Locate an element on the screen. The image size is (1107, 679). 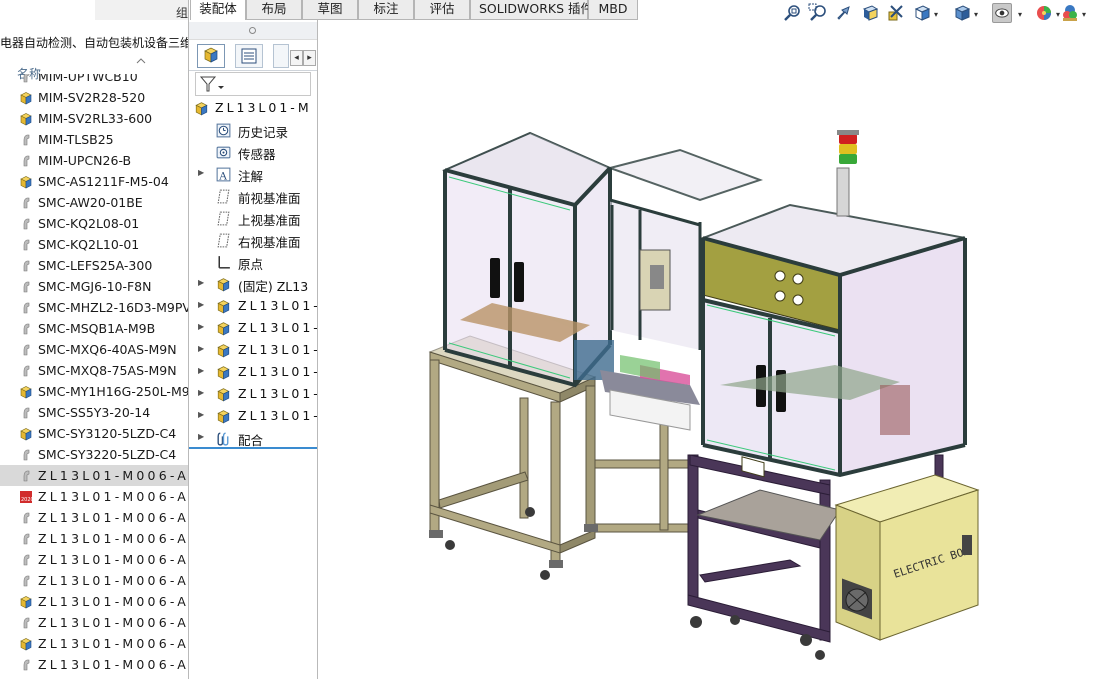
file-list-item: SMC-MHZL2-16D3-M9PV is located at coordinates (94, 307).